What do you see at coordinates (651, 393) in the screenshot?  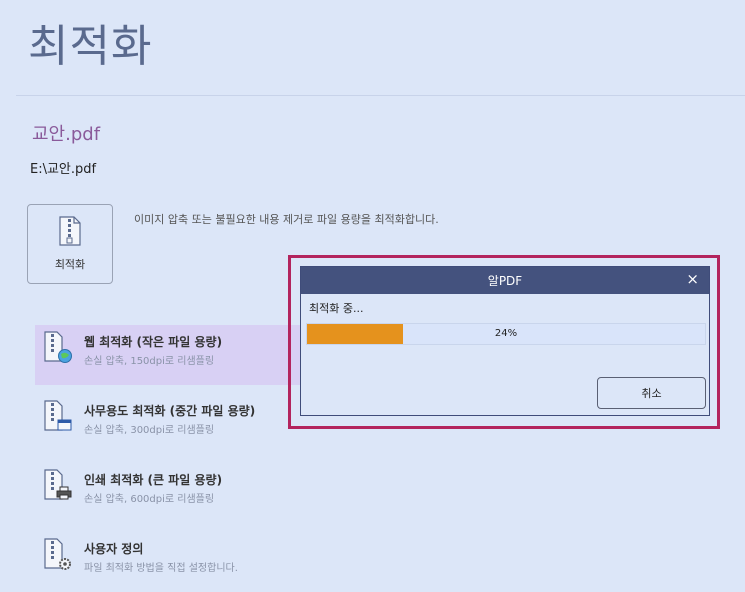 I see `cancel-button: 취소` at bounding box center [651, 393].